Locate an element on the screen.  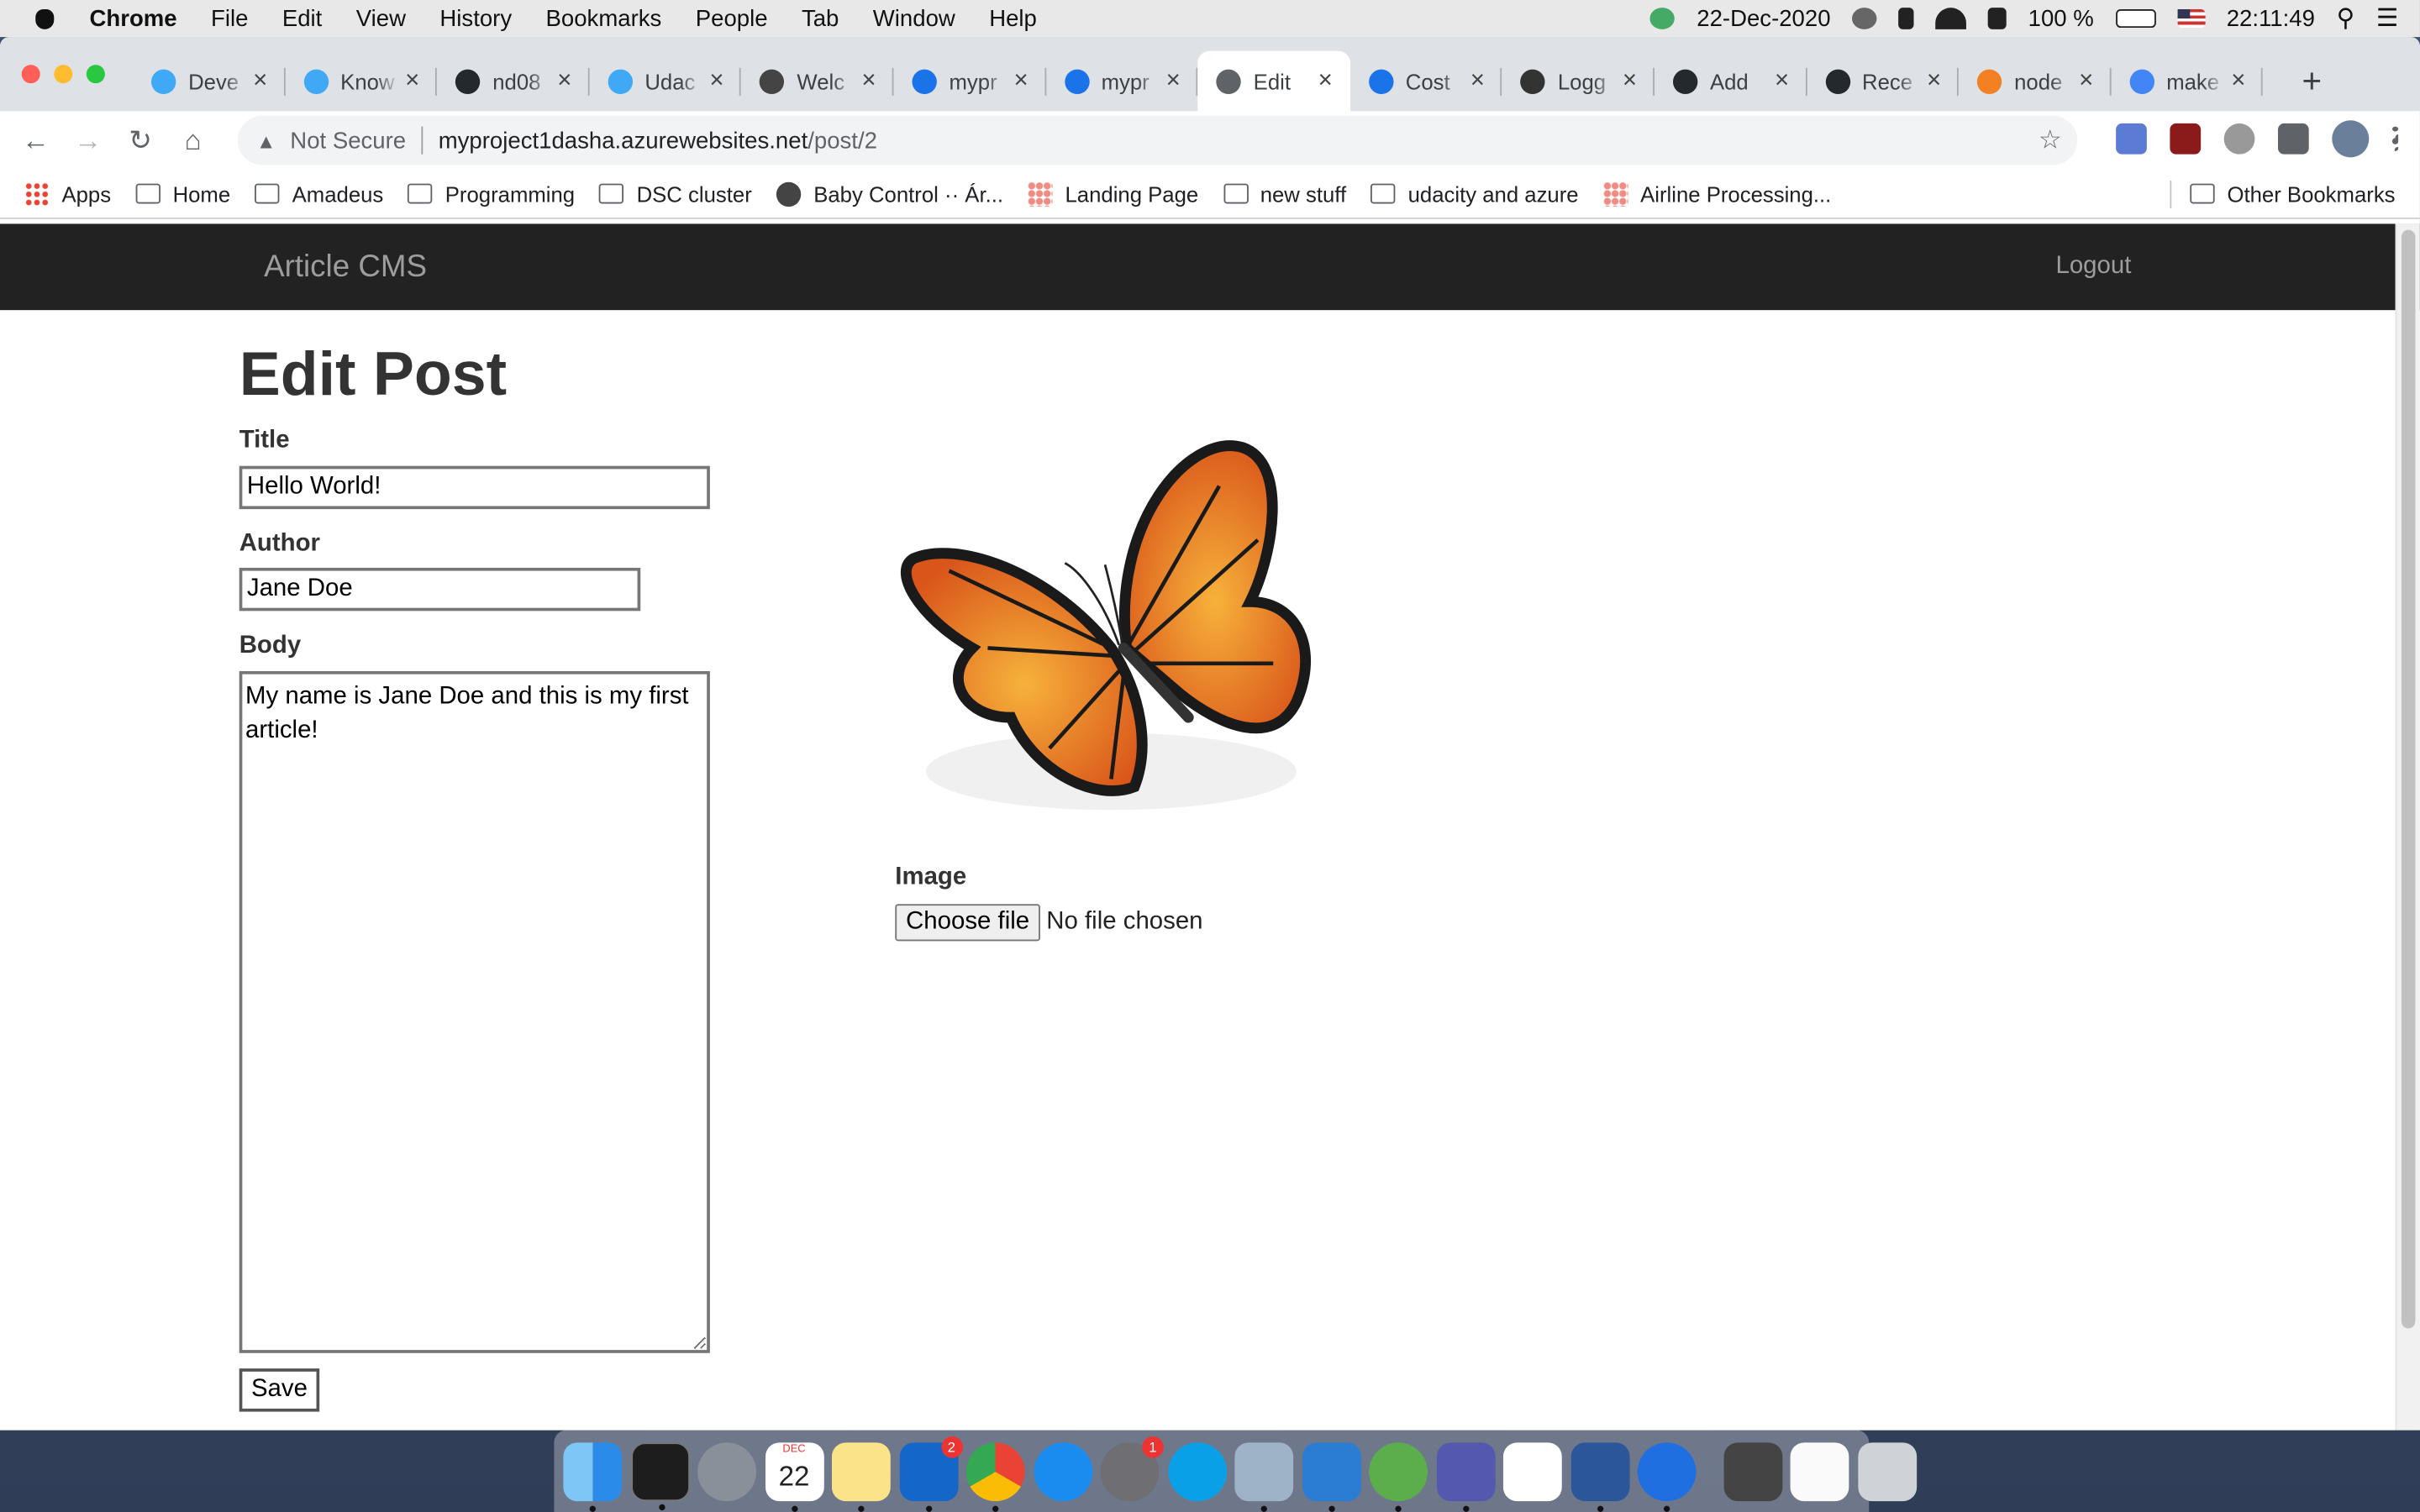
security-label: Not Secure is located at coordinates (348, 141).